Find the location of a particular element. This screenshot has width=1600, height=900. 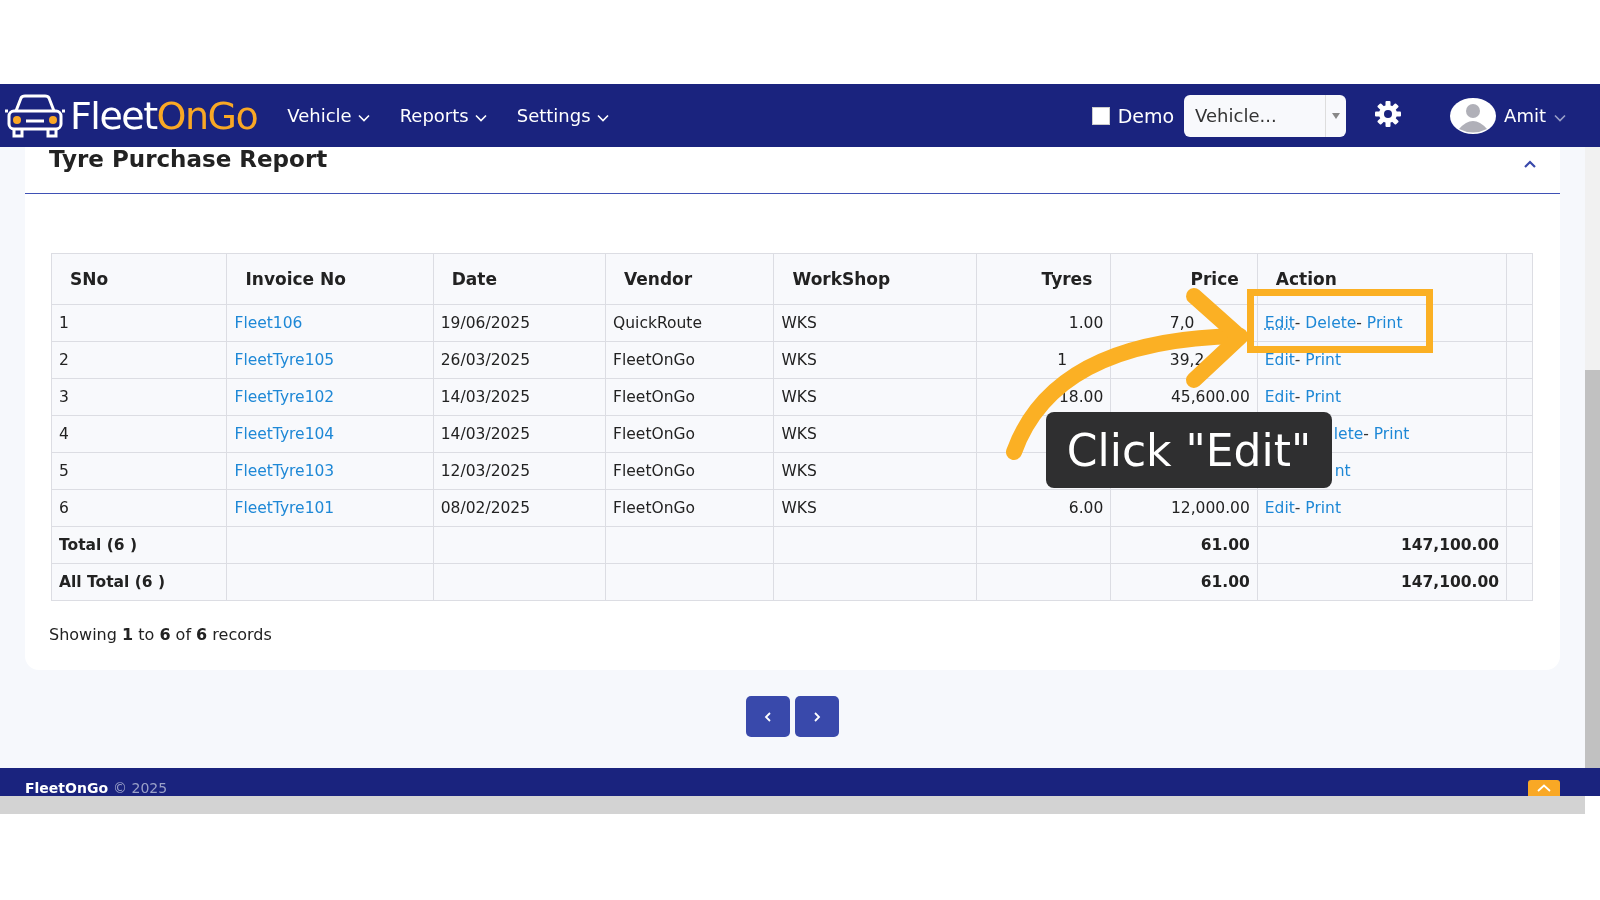

chevron-left-icon is located at coordinates (768, 716).